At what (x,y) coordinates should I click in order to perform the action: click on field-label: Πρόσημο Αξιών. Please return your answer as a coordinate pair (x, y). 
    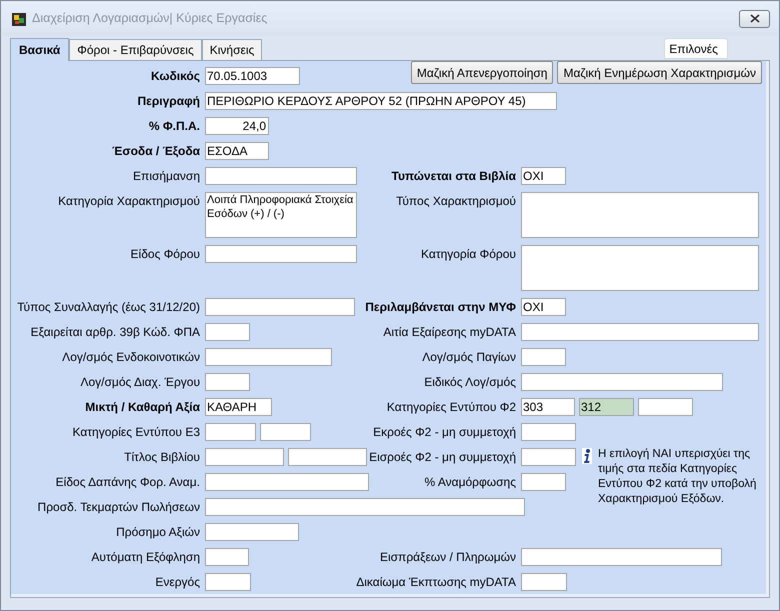
    Looking at the image, I should click on (157, 532).